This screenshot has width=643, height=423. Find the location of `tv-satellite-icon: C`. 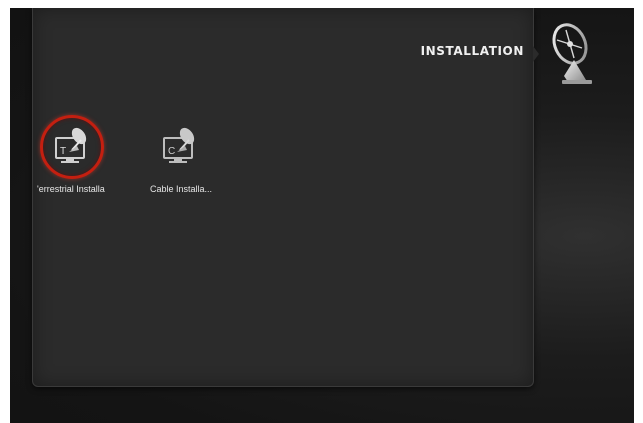

tv-satellite-icon: C is located at coordinates (179, 145).